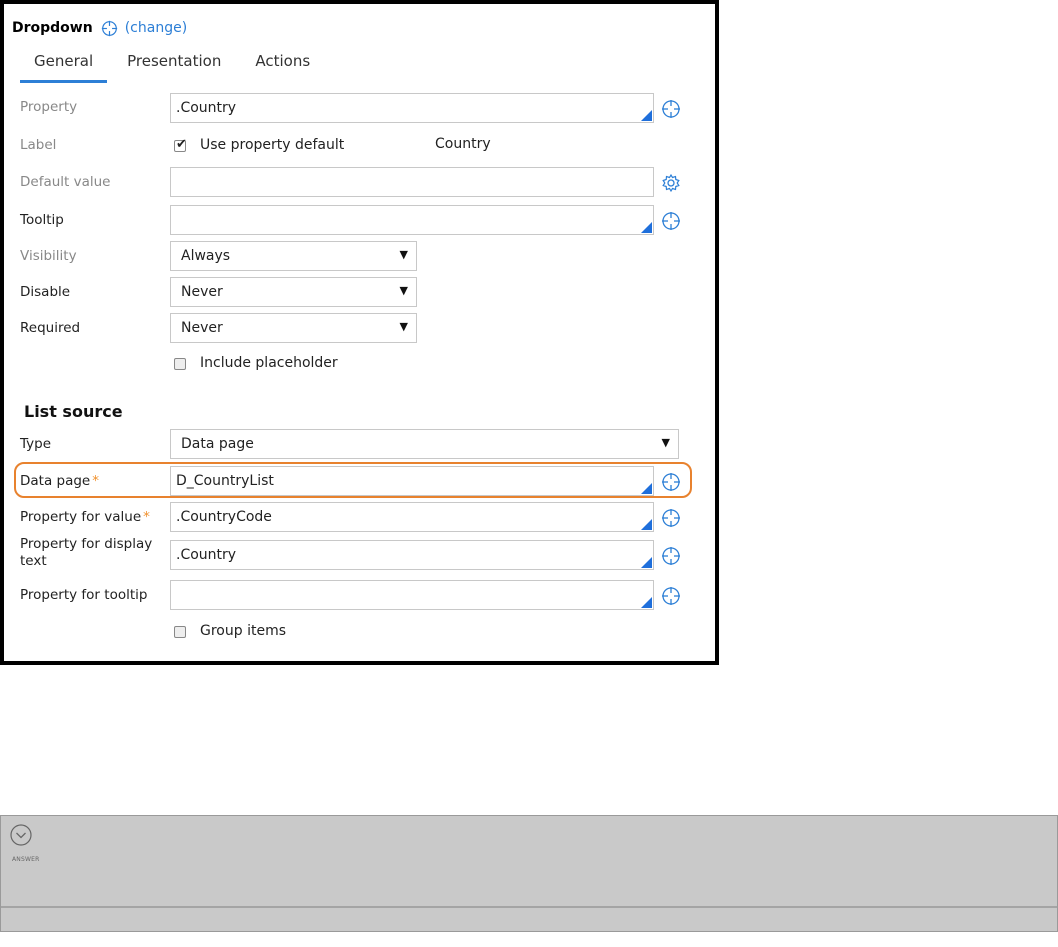 This screenshot has height=947, width=1058. Describe the element at coordinates (272, 145) in the screenshot. I see `use-property-default-label: Use property default` at that location.